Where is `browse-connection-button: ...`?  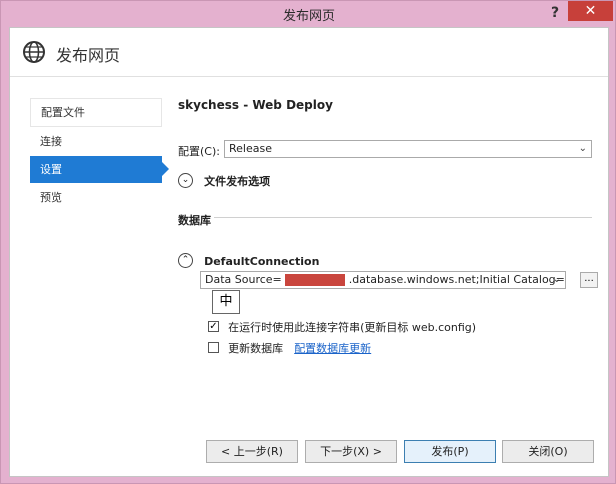
browse-connection-button: ... is located at coordinates (589, 280).